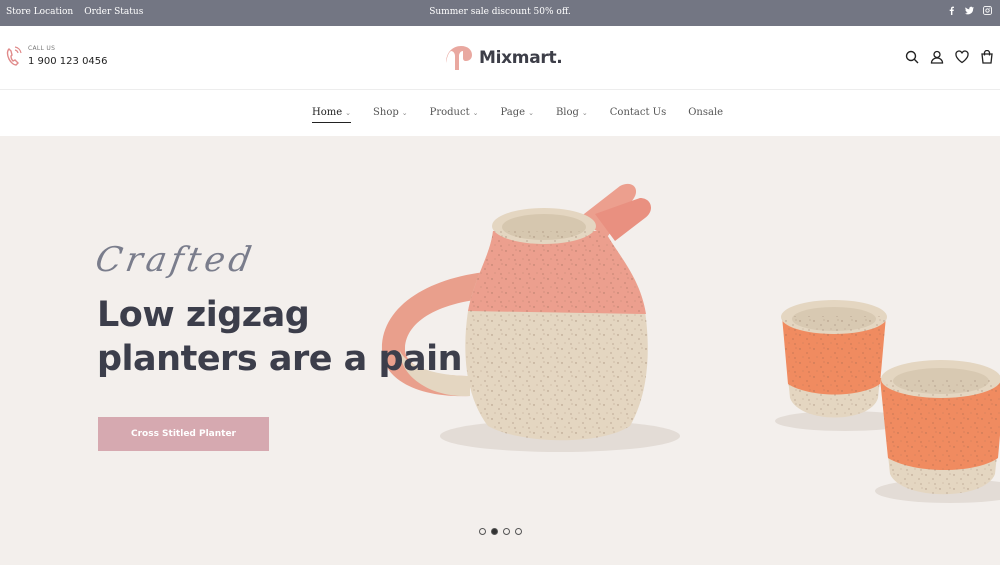  I want to click on nav-item-label: Product, so click(449, 112).